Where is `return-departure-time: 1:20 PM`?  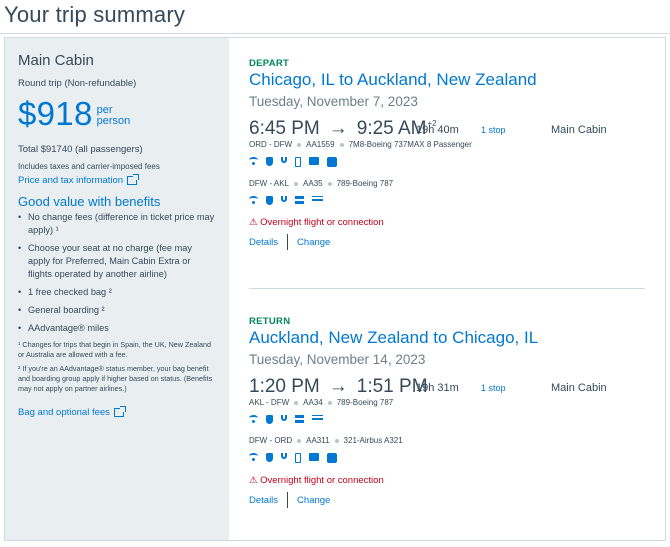 return-departure-time: 1:20 PM is located at coordinates (284, 386).